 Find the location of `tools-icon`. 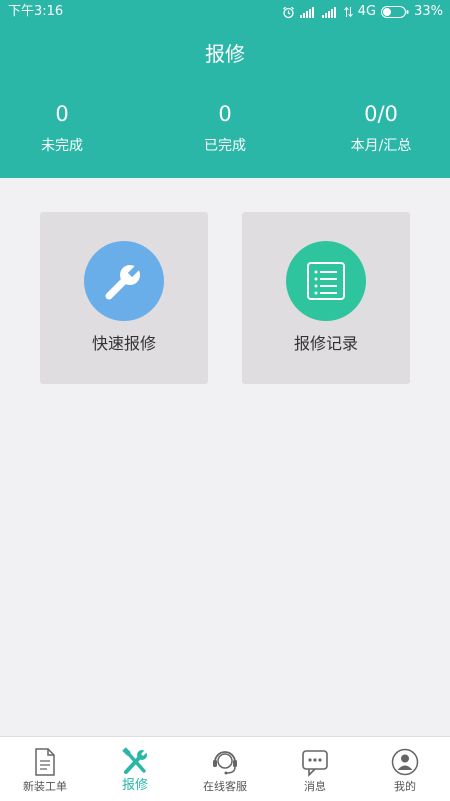

tools-icon is located at coordinates (135, 760).